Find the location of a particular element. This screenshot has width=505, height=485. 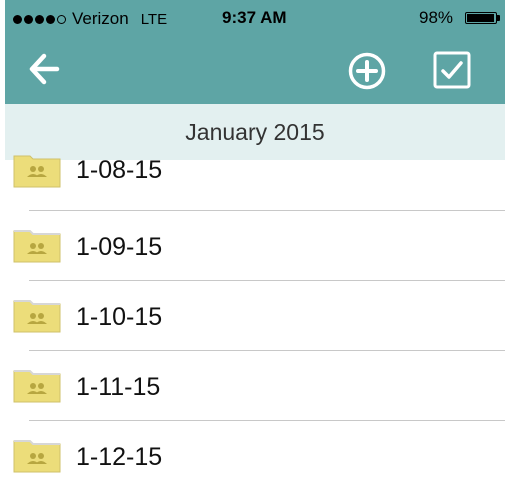

battery-icon is located at coordinates (481, 18).